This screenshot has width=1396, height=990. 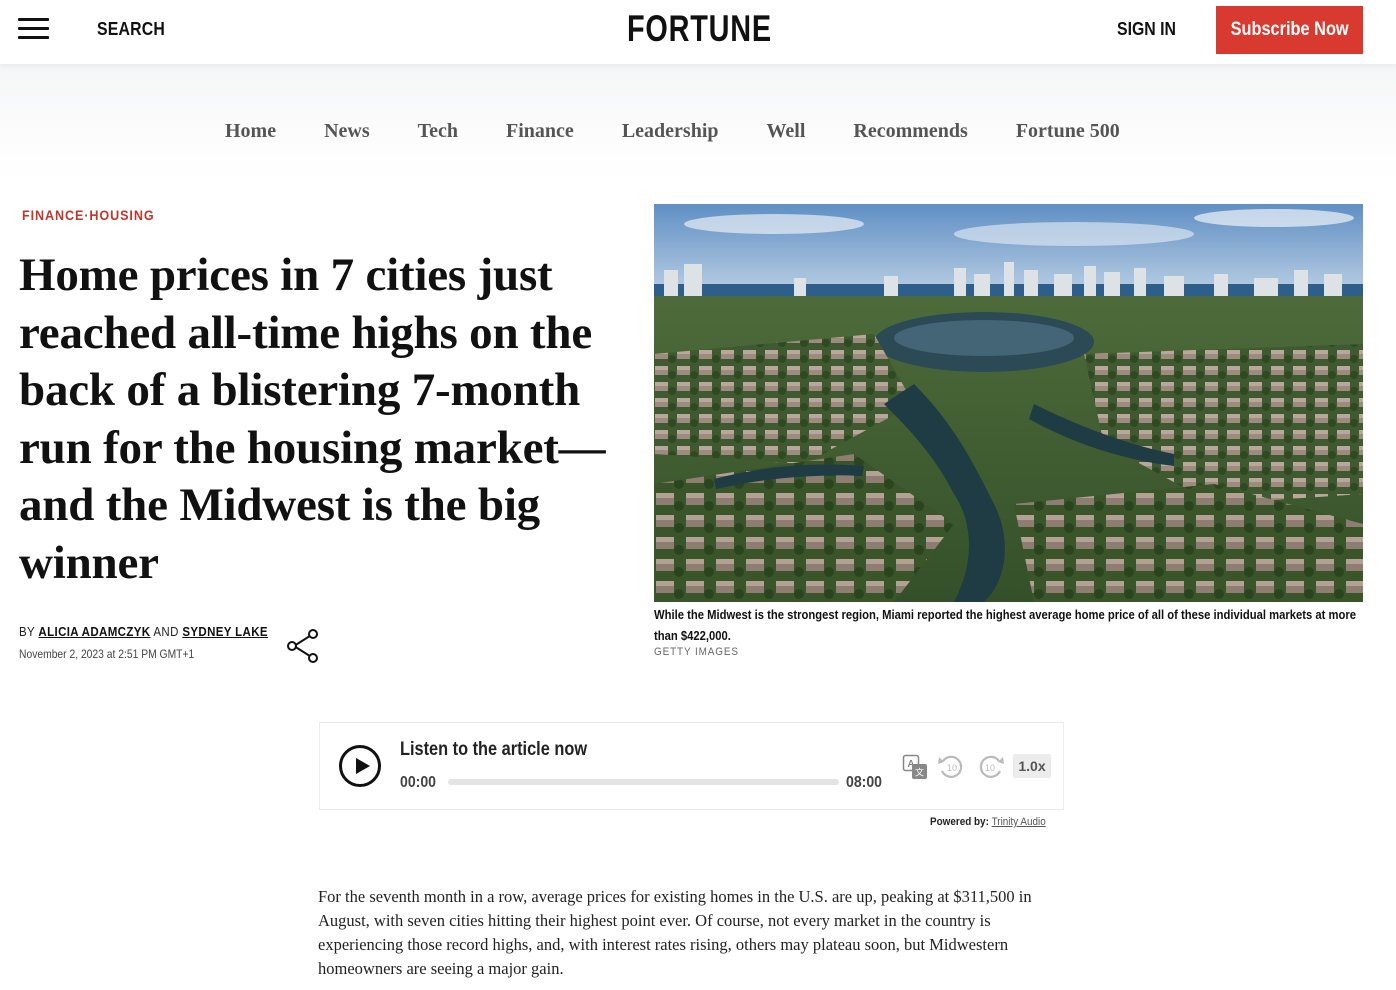 What do you see at coordinates (107, 654) in the screenshot?
I see `publish-date: November 2, 2023 at 2:51 PM GMT+1` at bounding box center [107, 654].